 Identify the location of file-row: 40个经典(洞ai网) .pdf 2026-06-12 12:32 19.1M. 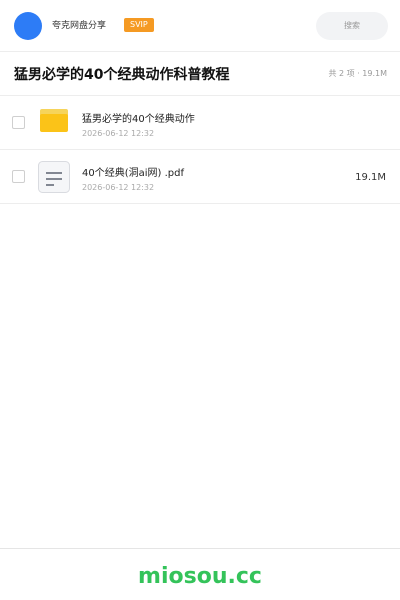
(200, 177).